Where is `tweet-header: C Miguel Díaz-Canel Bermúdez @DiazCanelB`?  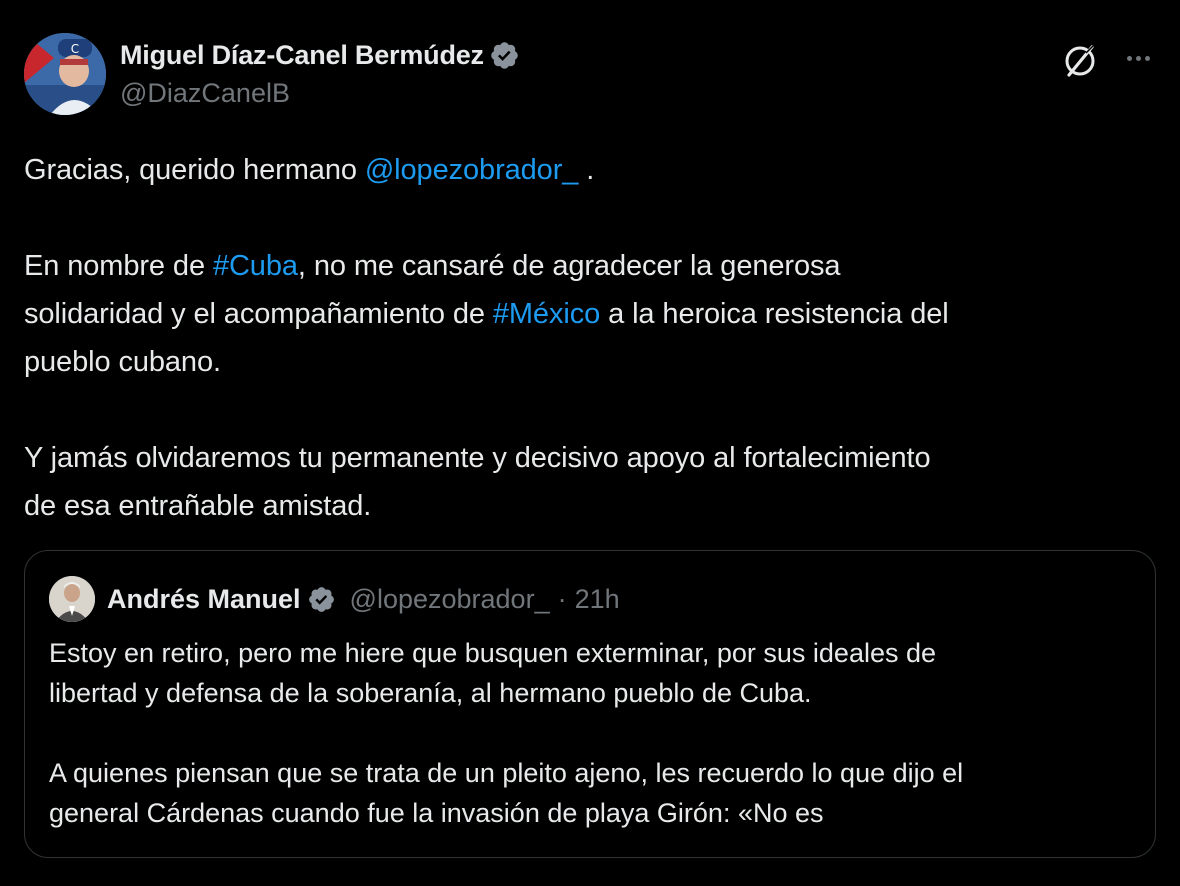 tweet-header: C Miguel Díaz-Canel Bermúdez @DiazCanelB is located at coordinates (590, 75).